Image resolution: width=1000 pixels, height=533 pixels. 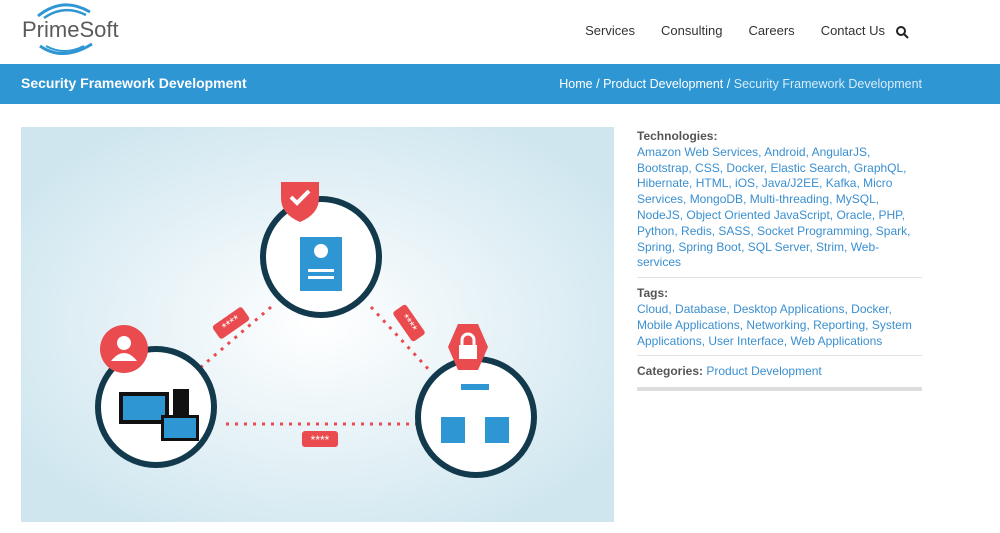 I want to click on breadcrumb-product-development: Product Development, so click(x=663, y=84).